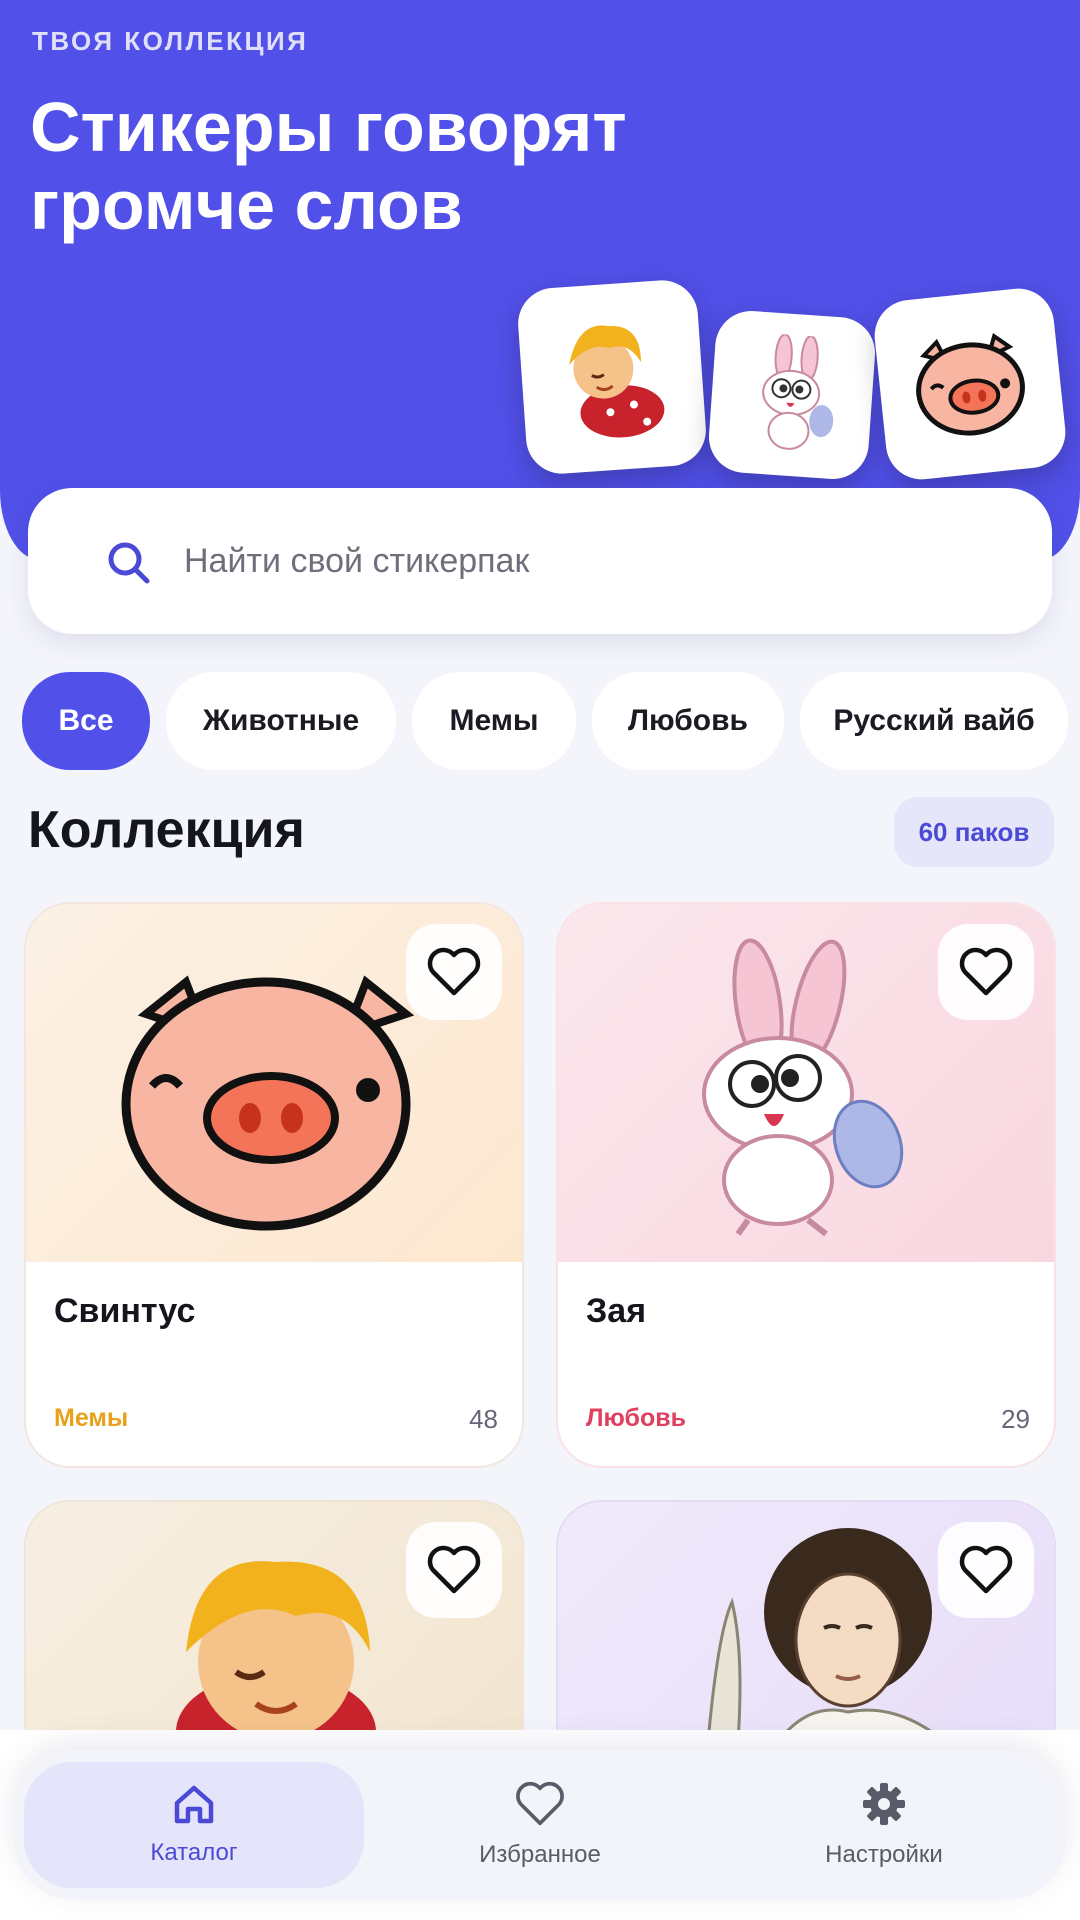 This screenshot has height=1920, width=1080. What do you see at coordinates (328, 166) in the screenshot?
I see `hero-title: Стикеры говорят громче слов` at bounding box center [328, 166].